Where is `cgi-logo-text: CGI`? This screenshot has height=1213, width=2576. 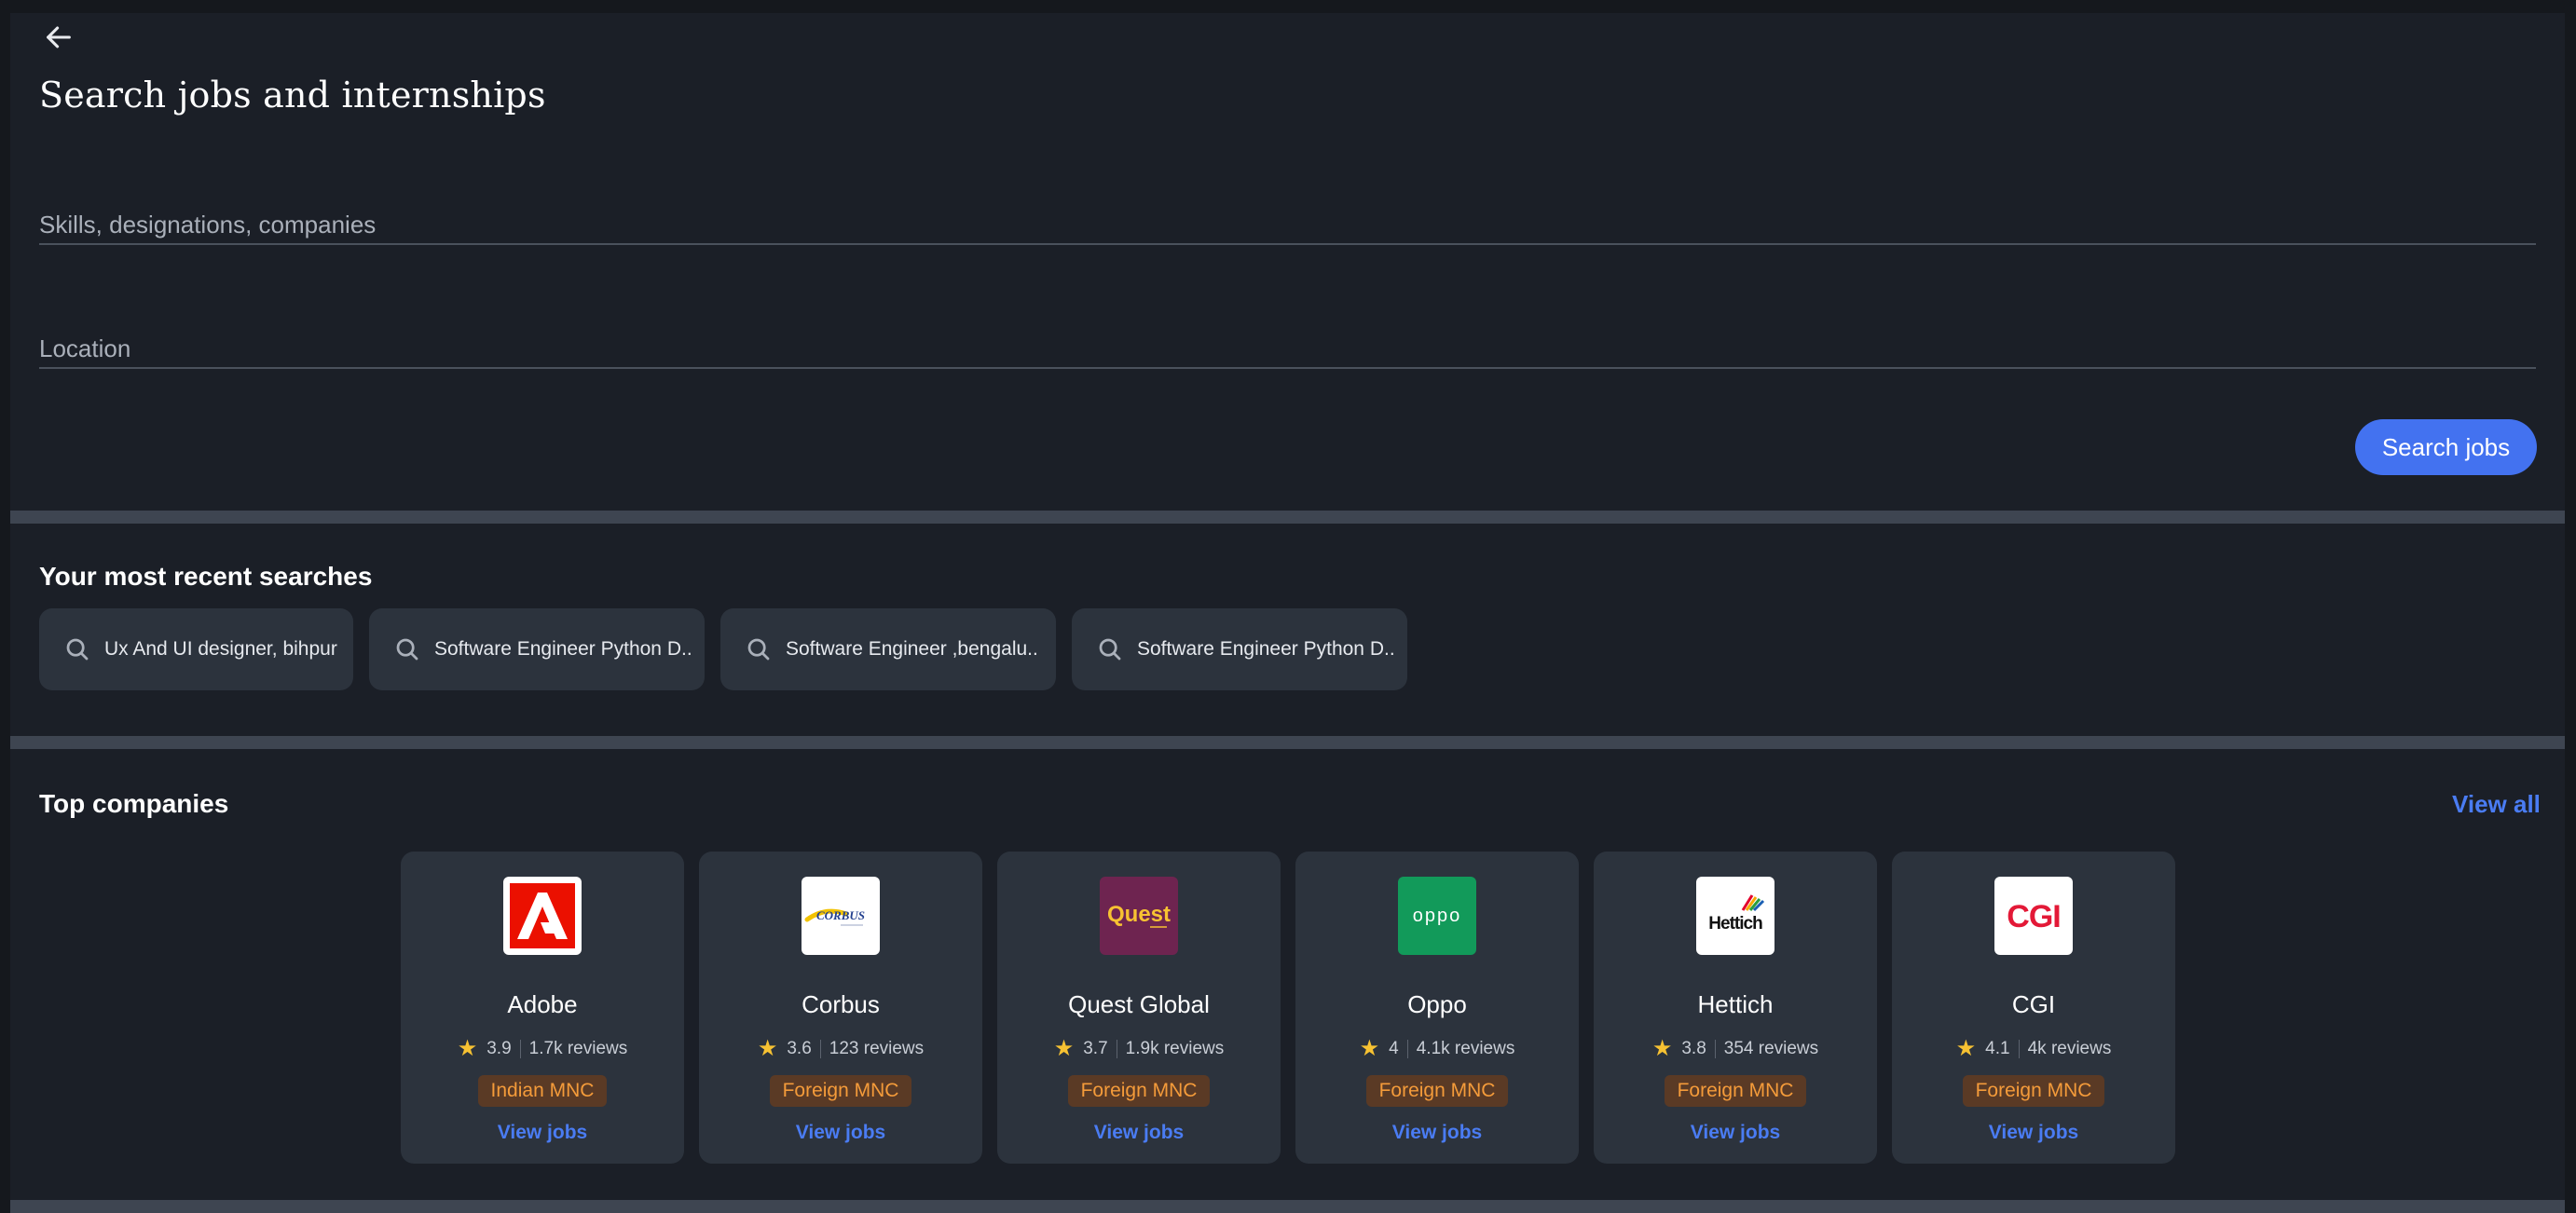 cgi-logo-text: CGI is located at coordinates (2033, 916).